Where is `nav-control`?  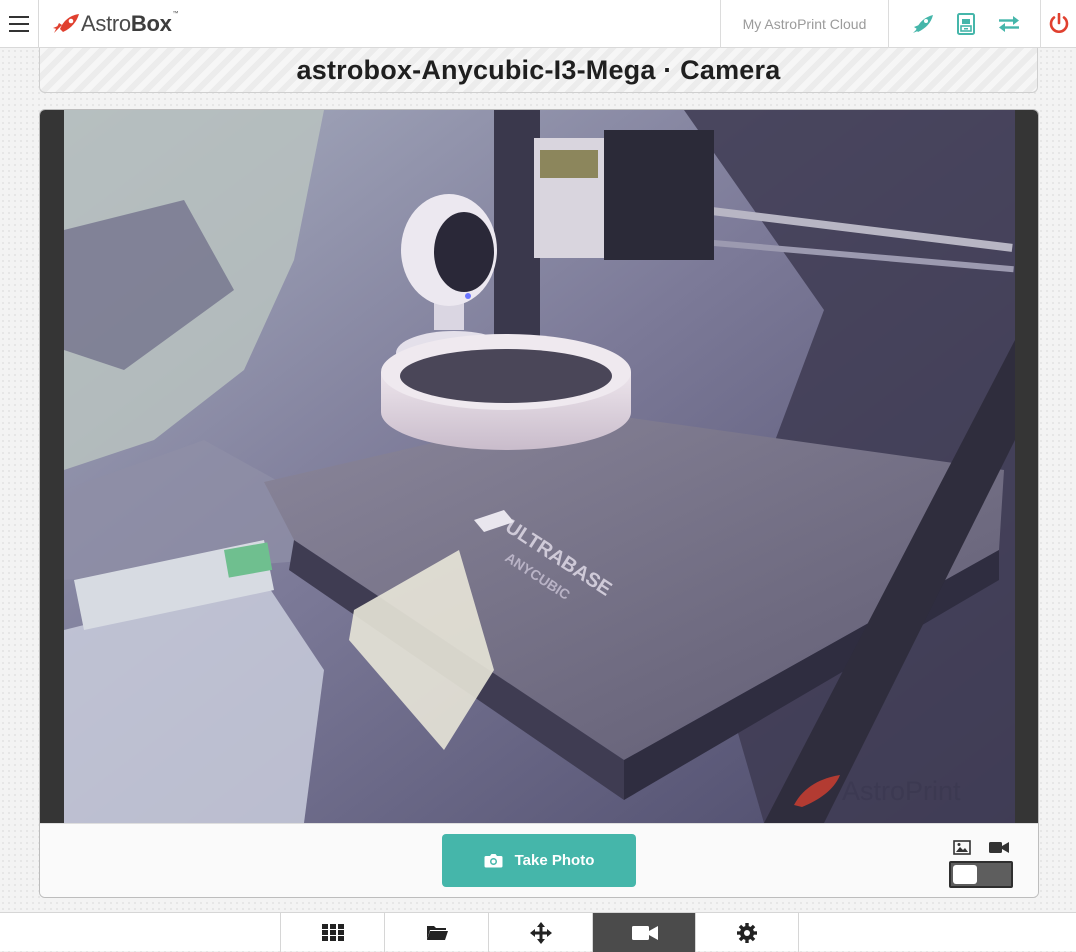 nav-control is located at coordinates (540, 932).